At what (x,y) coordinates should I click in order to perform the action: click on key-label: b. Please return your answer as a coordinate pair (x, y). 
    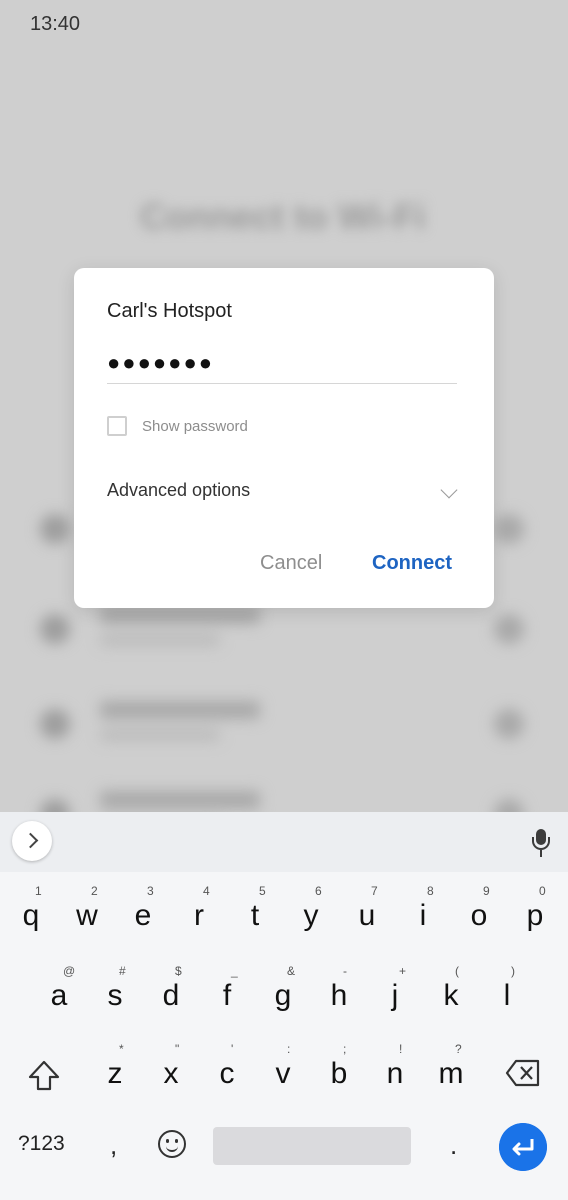
    Looking at the image, I should click on (339, 1073).